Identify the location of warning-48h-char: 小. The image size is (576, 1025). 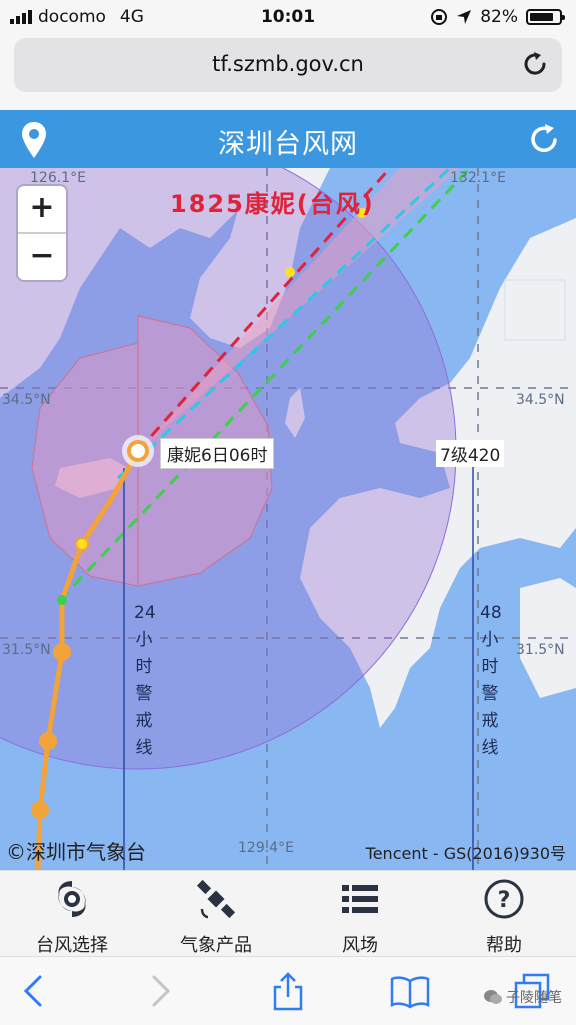
(490, 640).